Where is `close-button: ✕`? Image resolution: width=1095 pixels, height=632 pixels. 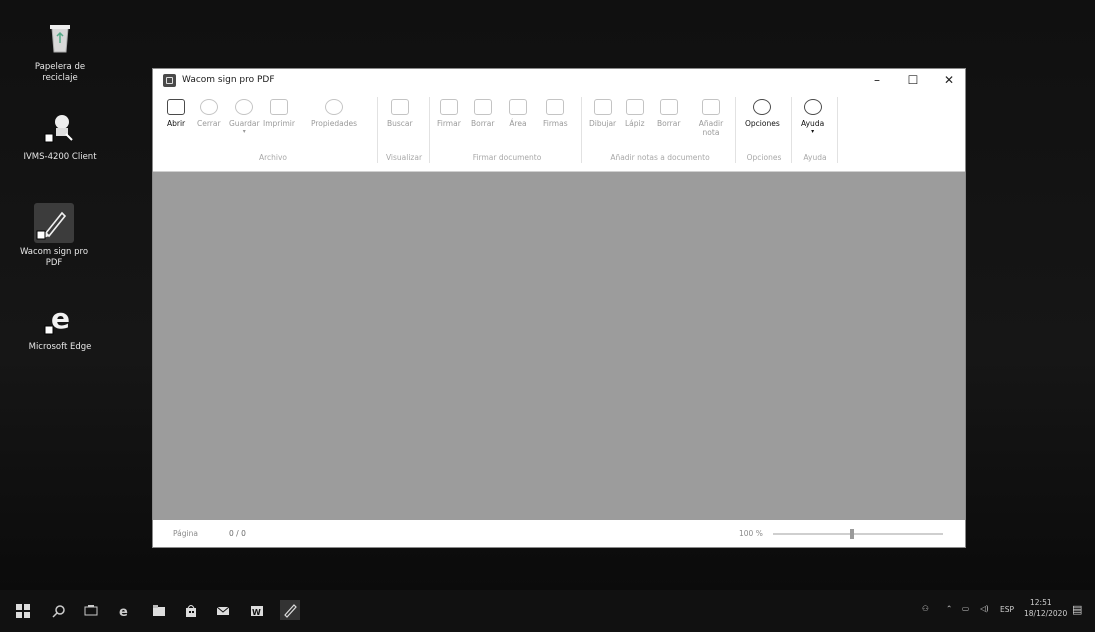 close-button: ✕ is located at coordinates (949, 80).